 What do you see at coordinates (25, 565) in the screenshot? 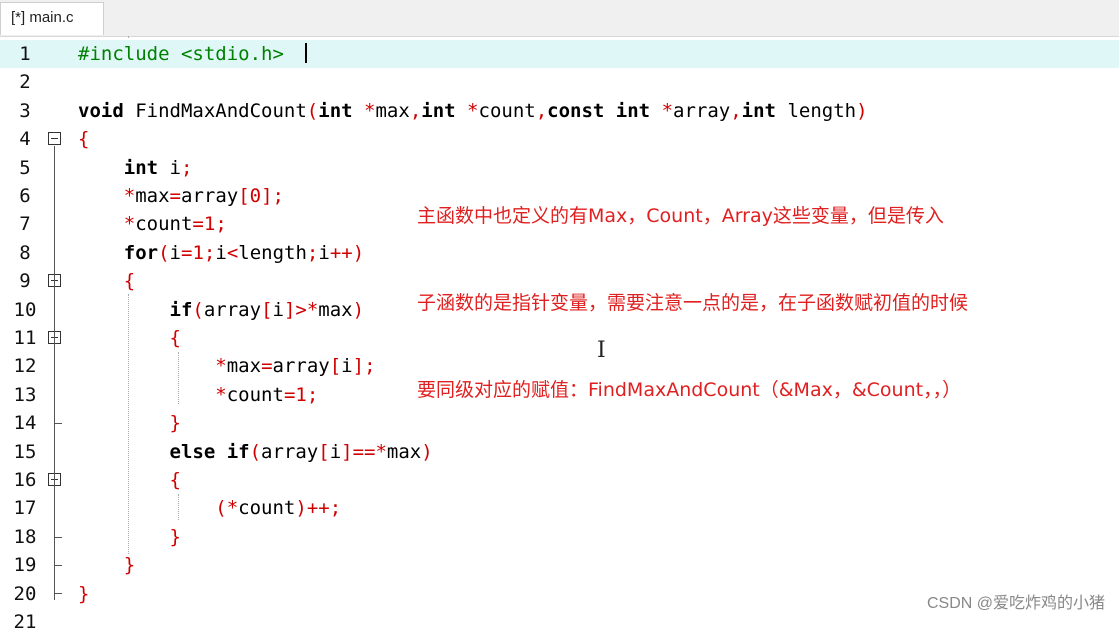
I see `line-number: 19` at bounding box center [25, 565].